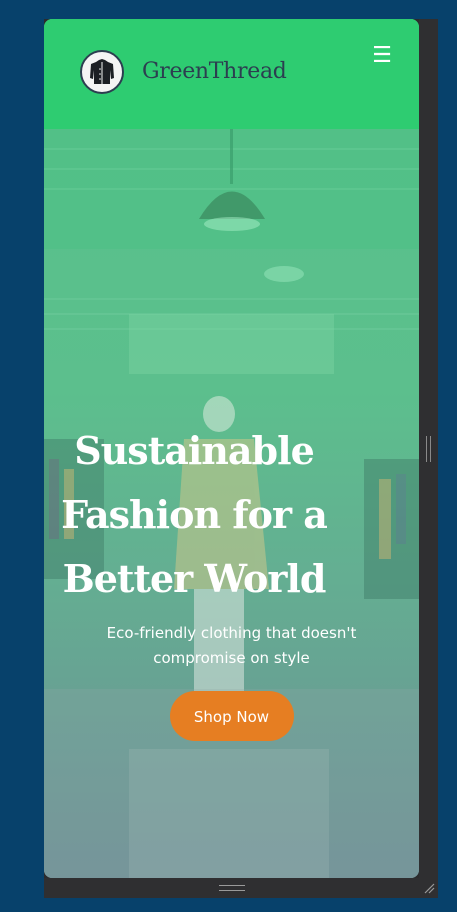 This screenshot has width=457, height=912. I want to click on shop-now-button: Shop Now, so click(231, 716).